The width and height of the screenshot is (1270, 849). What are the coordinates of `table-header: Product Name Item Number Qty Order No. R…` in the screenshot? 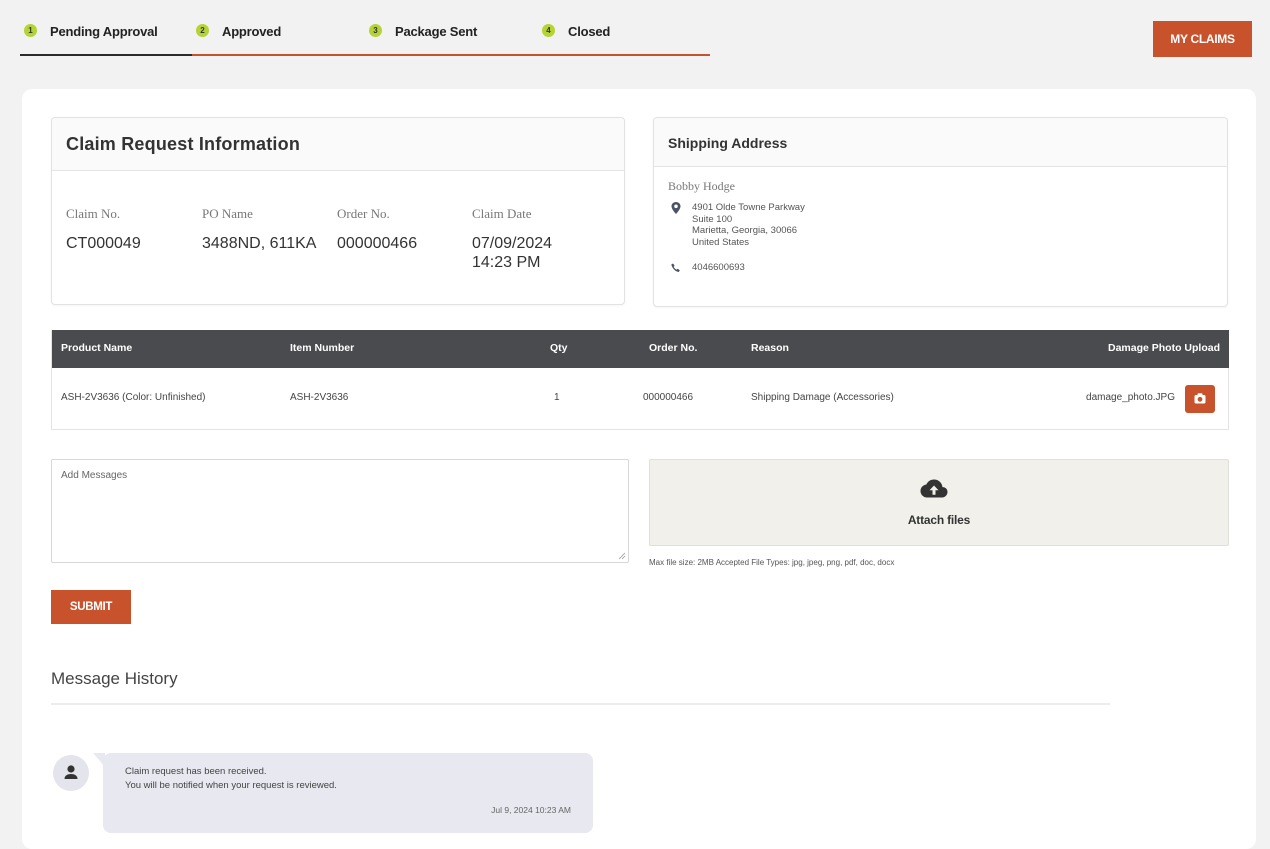 It's located at (640, 349).